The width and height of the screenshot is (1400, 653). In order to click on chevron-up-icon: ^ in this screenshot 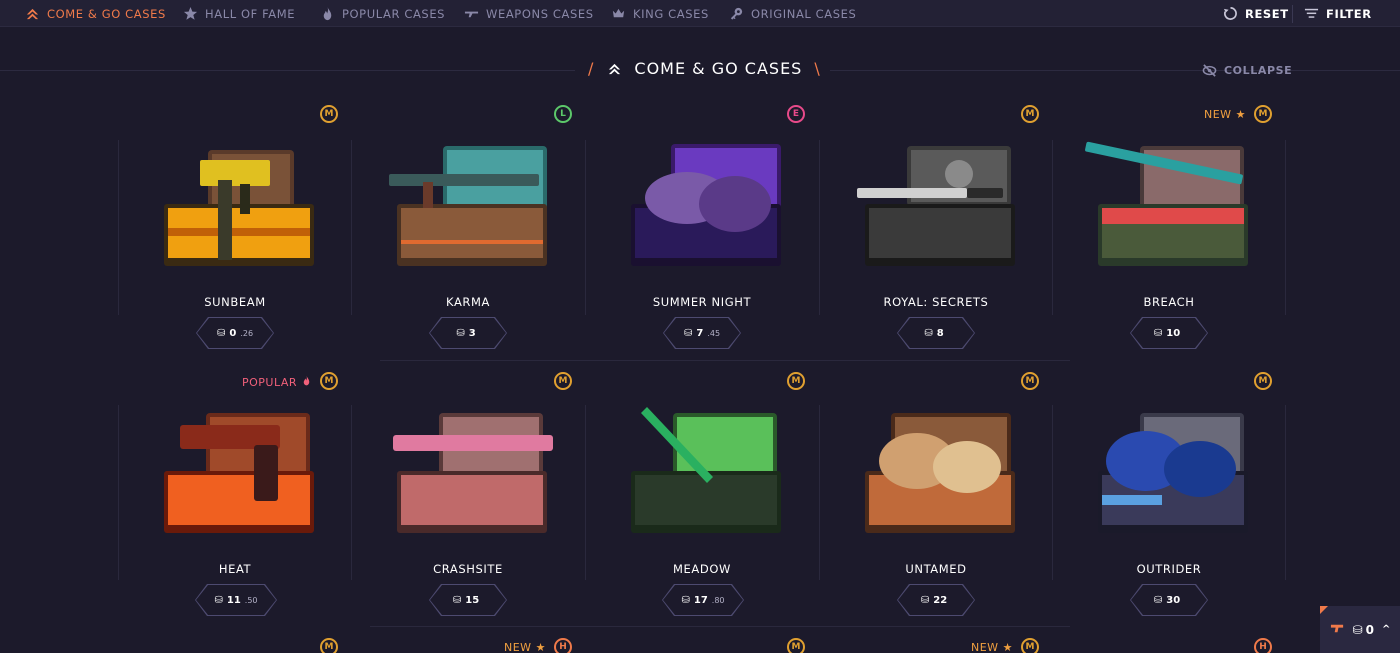, I will do `click(1386, 629)`.